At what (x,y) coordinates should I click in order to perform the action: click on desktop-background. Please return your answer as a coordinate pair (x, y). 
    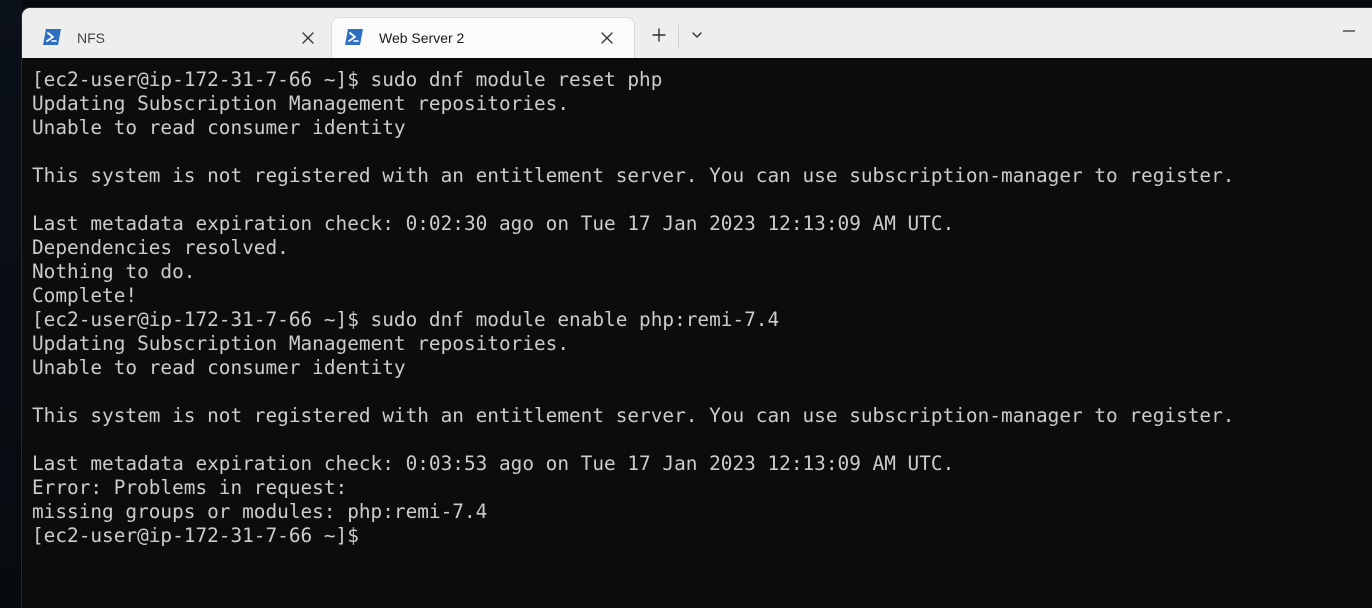
    Looking at the image, I should click on (11, 304).